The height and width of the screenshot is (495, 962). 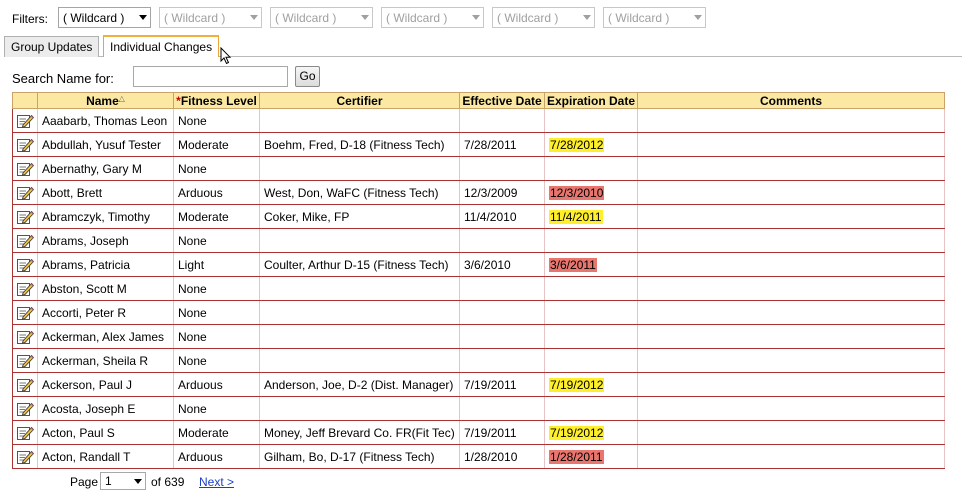 What do you see at coordinates (321, 17) in the screenshot?
I see `filter-select-3: ( Wildcard )` at bounding box center [321, 17].